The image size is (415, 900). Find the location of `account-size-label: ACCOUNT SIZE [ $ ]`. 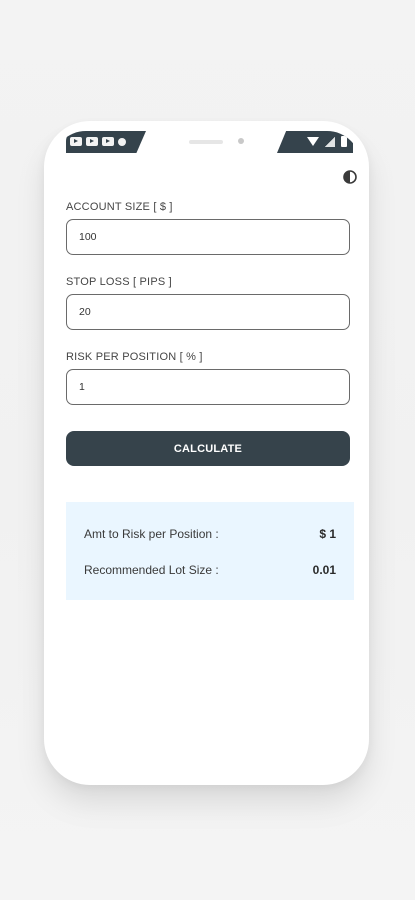

account-size-label: ACCOUNT SIZE [ $ ] is located at coordinates (119, 207).